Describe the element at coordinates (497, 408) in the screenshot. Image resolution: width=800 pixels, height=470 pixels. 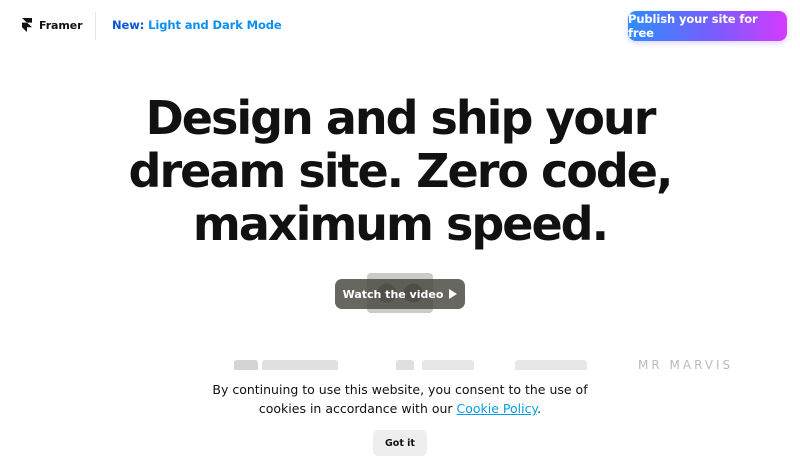
I see `cookie-policy-link: Cookie Policy` at that location.